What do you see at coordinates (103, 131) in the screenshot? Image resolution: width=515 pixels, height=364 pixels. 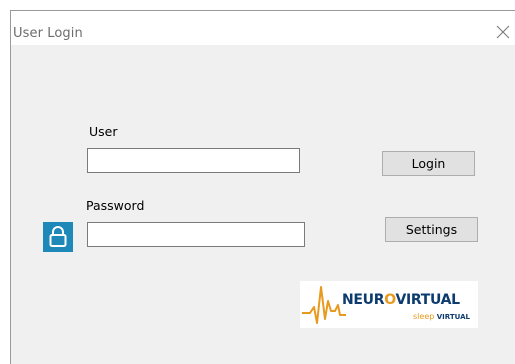 I see `user-label: User` at bounding box center [103, 131].